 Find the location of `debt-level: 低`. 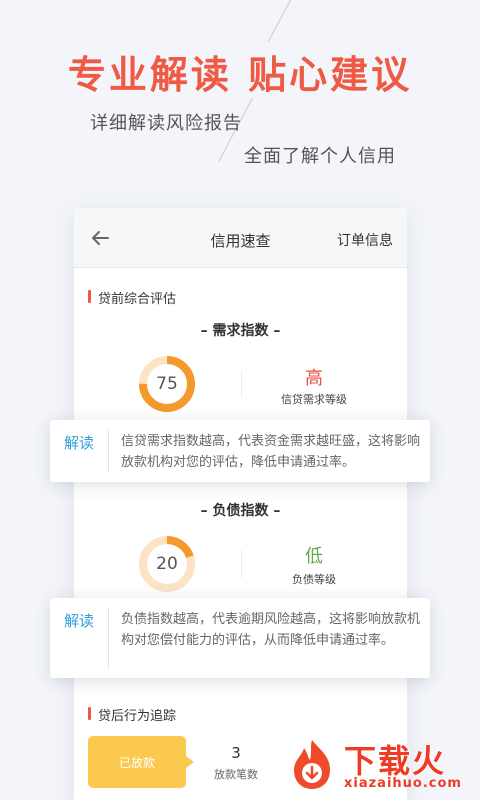

debt-level: 低 is located at coordinates (314, 556).